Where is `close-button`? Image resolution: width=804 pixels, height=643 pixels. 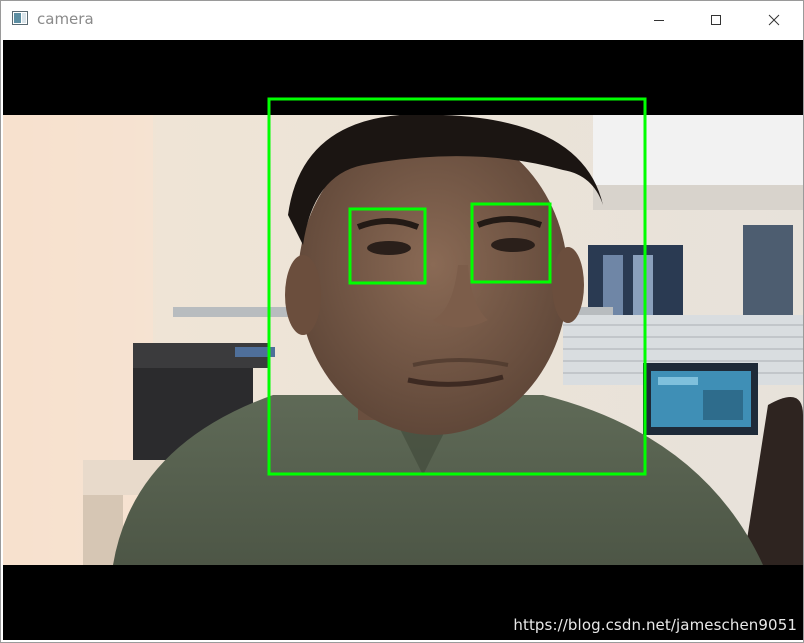 close-button is located at coordinates (774, 20).